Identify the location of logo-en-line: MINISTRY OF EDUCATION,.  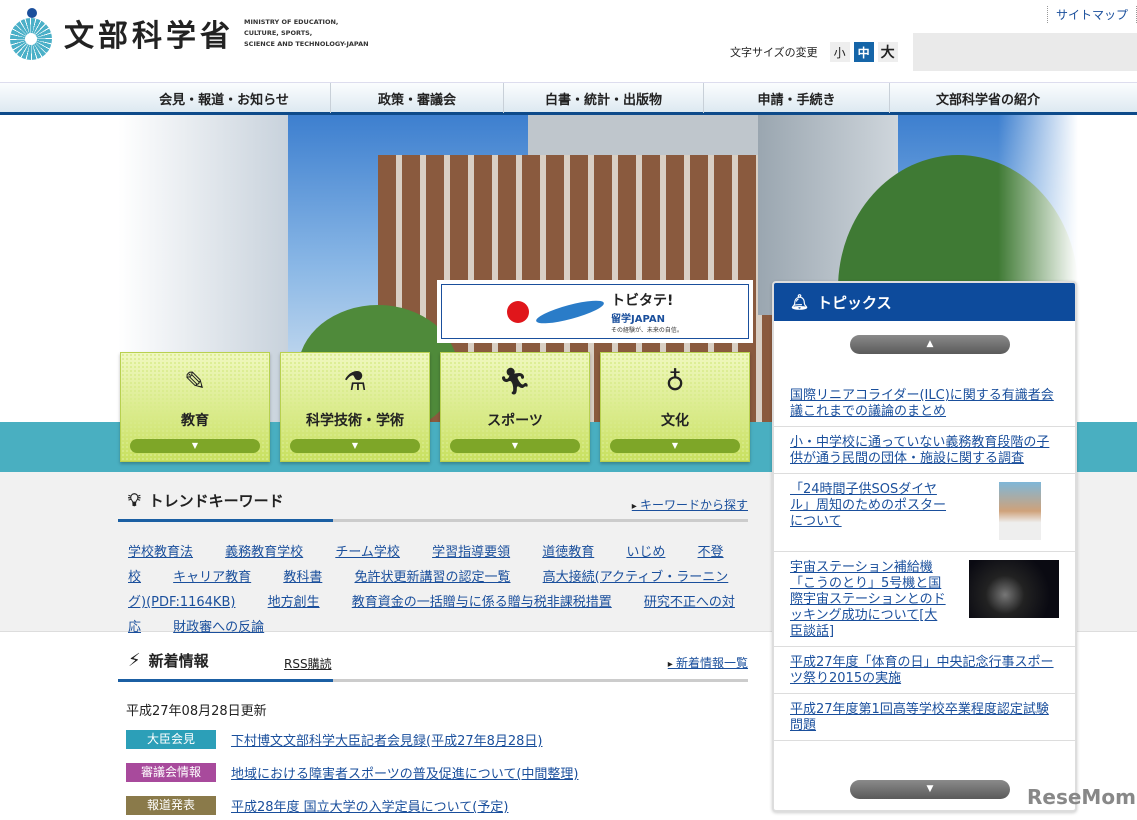
(291, 21).